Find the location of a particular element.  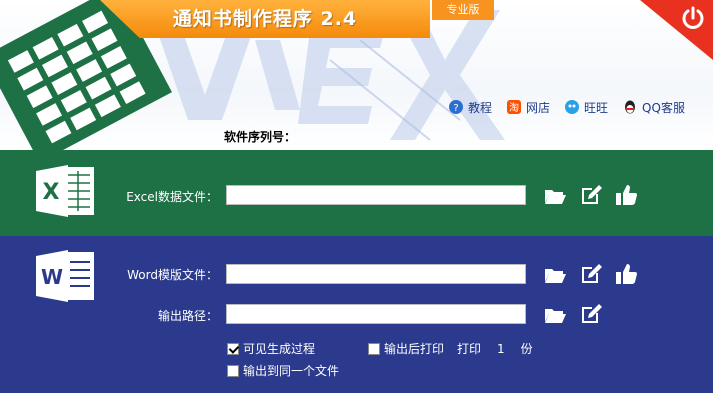

svg-text: X is located at coordinates (51, 192).